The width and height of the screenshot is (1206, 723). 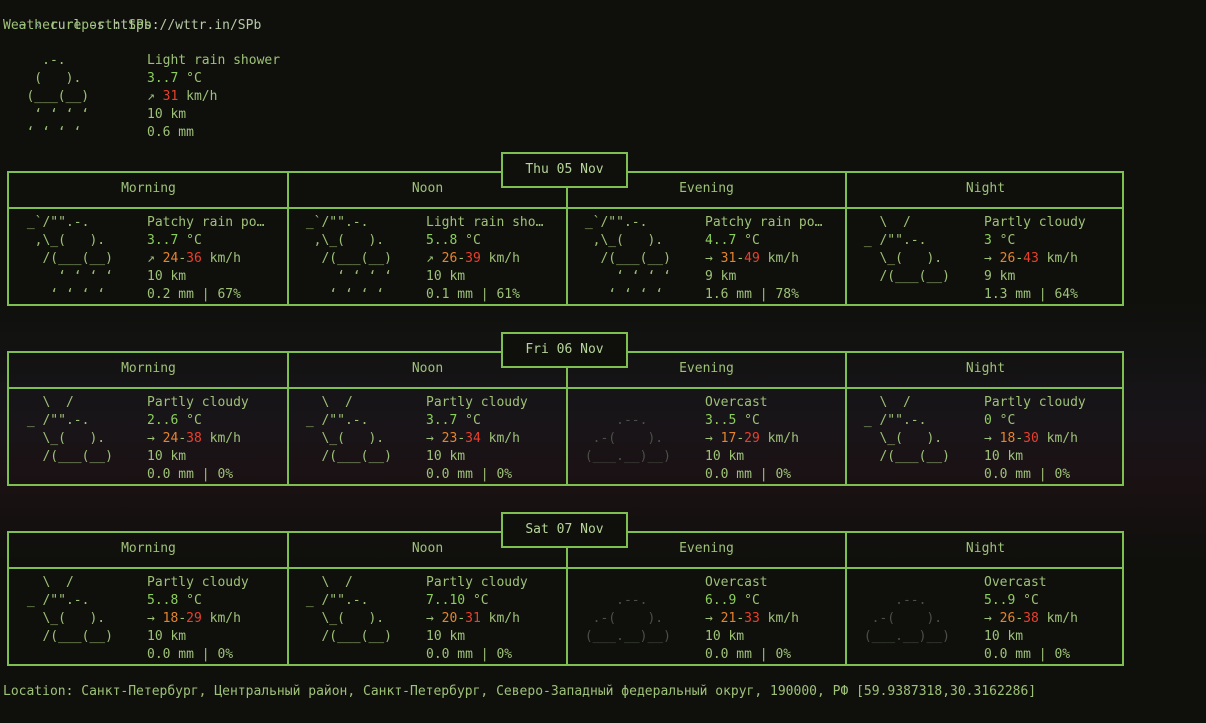 I want to click on condition-text: Overcast, so click(x=736, y=402).